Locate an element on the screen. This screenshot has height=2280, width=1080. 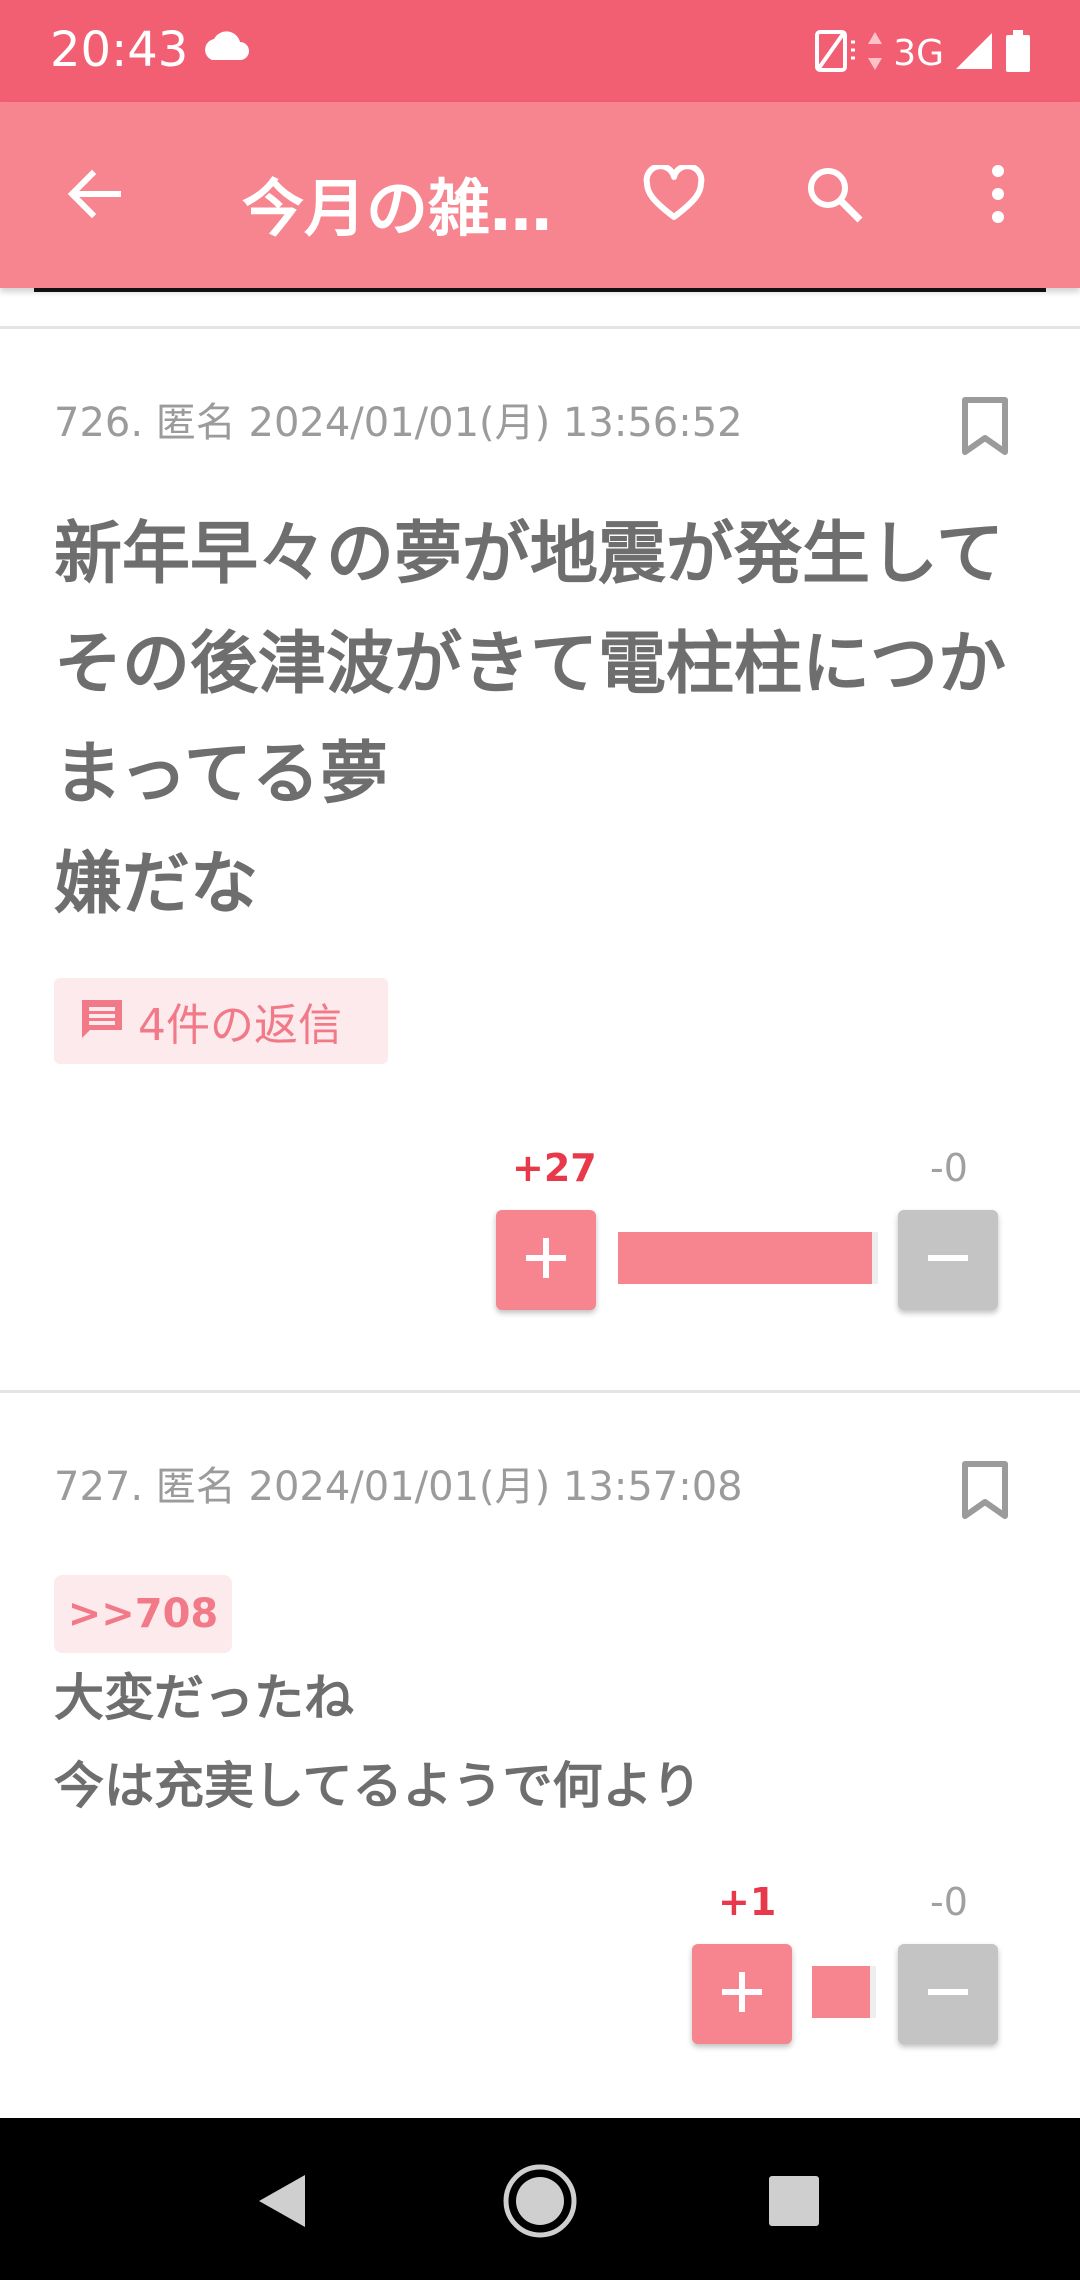
heart-icon is located at coordinates (674, 195).